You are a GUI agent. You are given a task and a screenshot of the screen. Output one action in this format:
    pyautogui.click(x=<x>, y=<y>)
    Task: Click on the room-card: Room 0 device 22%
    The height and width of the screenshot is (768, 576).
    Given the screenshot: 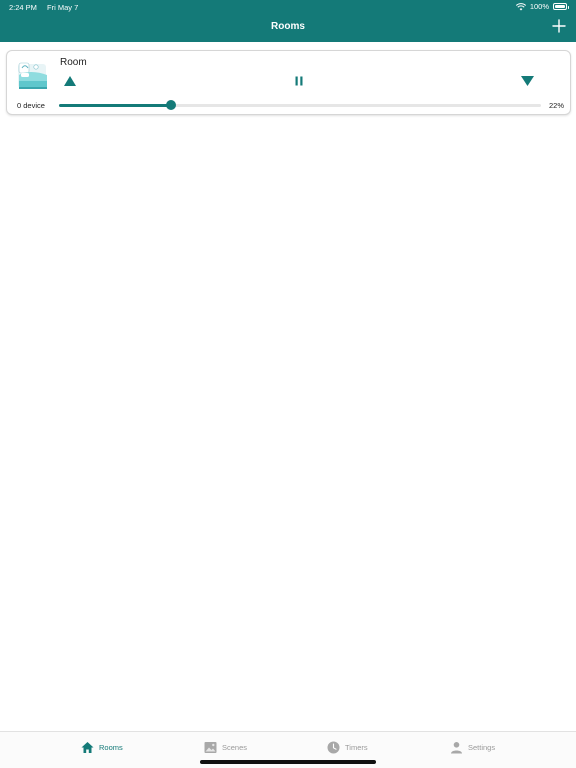 What is the action you would take?
    pyautogui.click(x=288, y=82)
    